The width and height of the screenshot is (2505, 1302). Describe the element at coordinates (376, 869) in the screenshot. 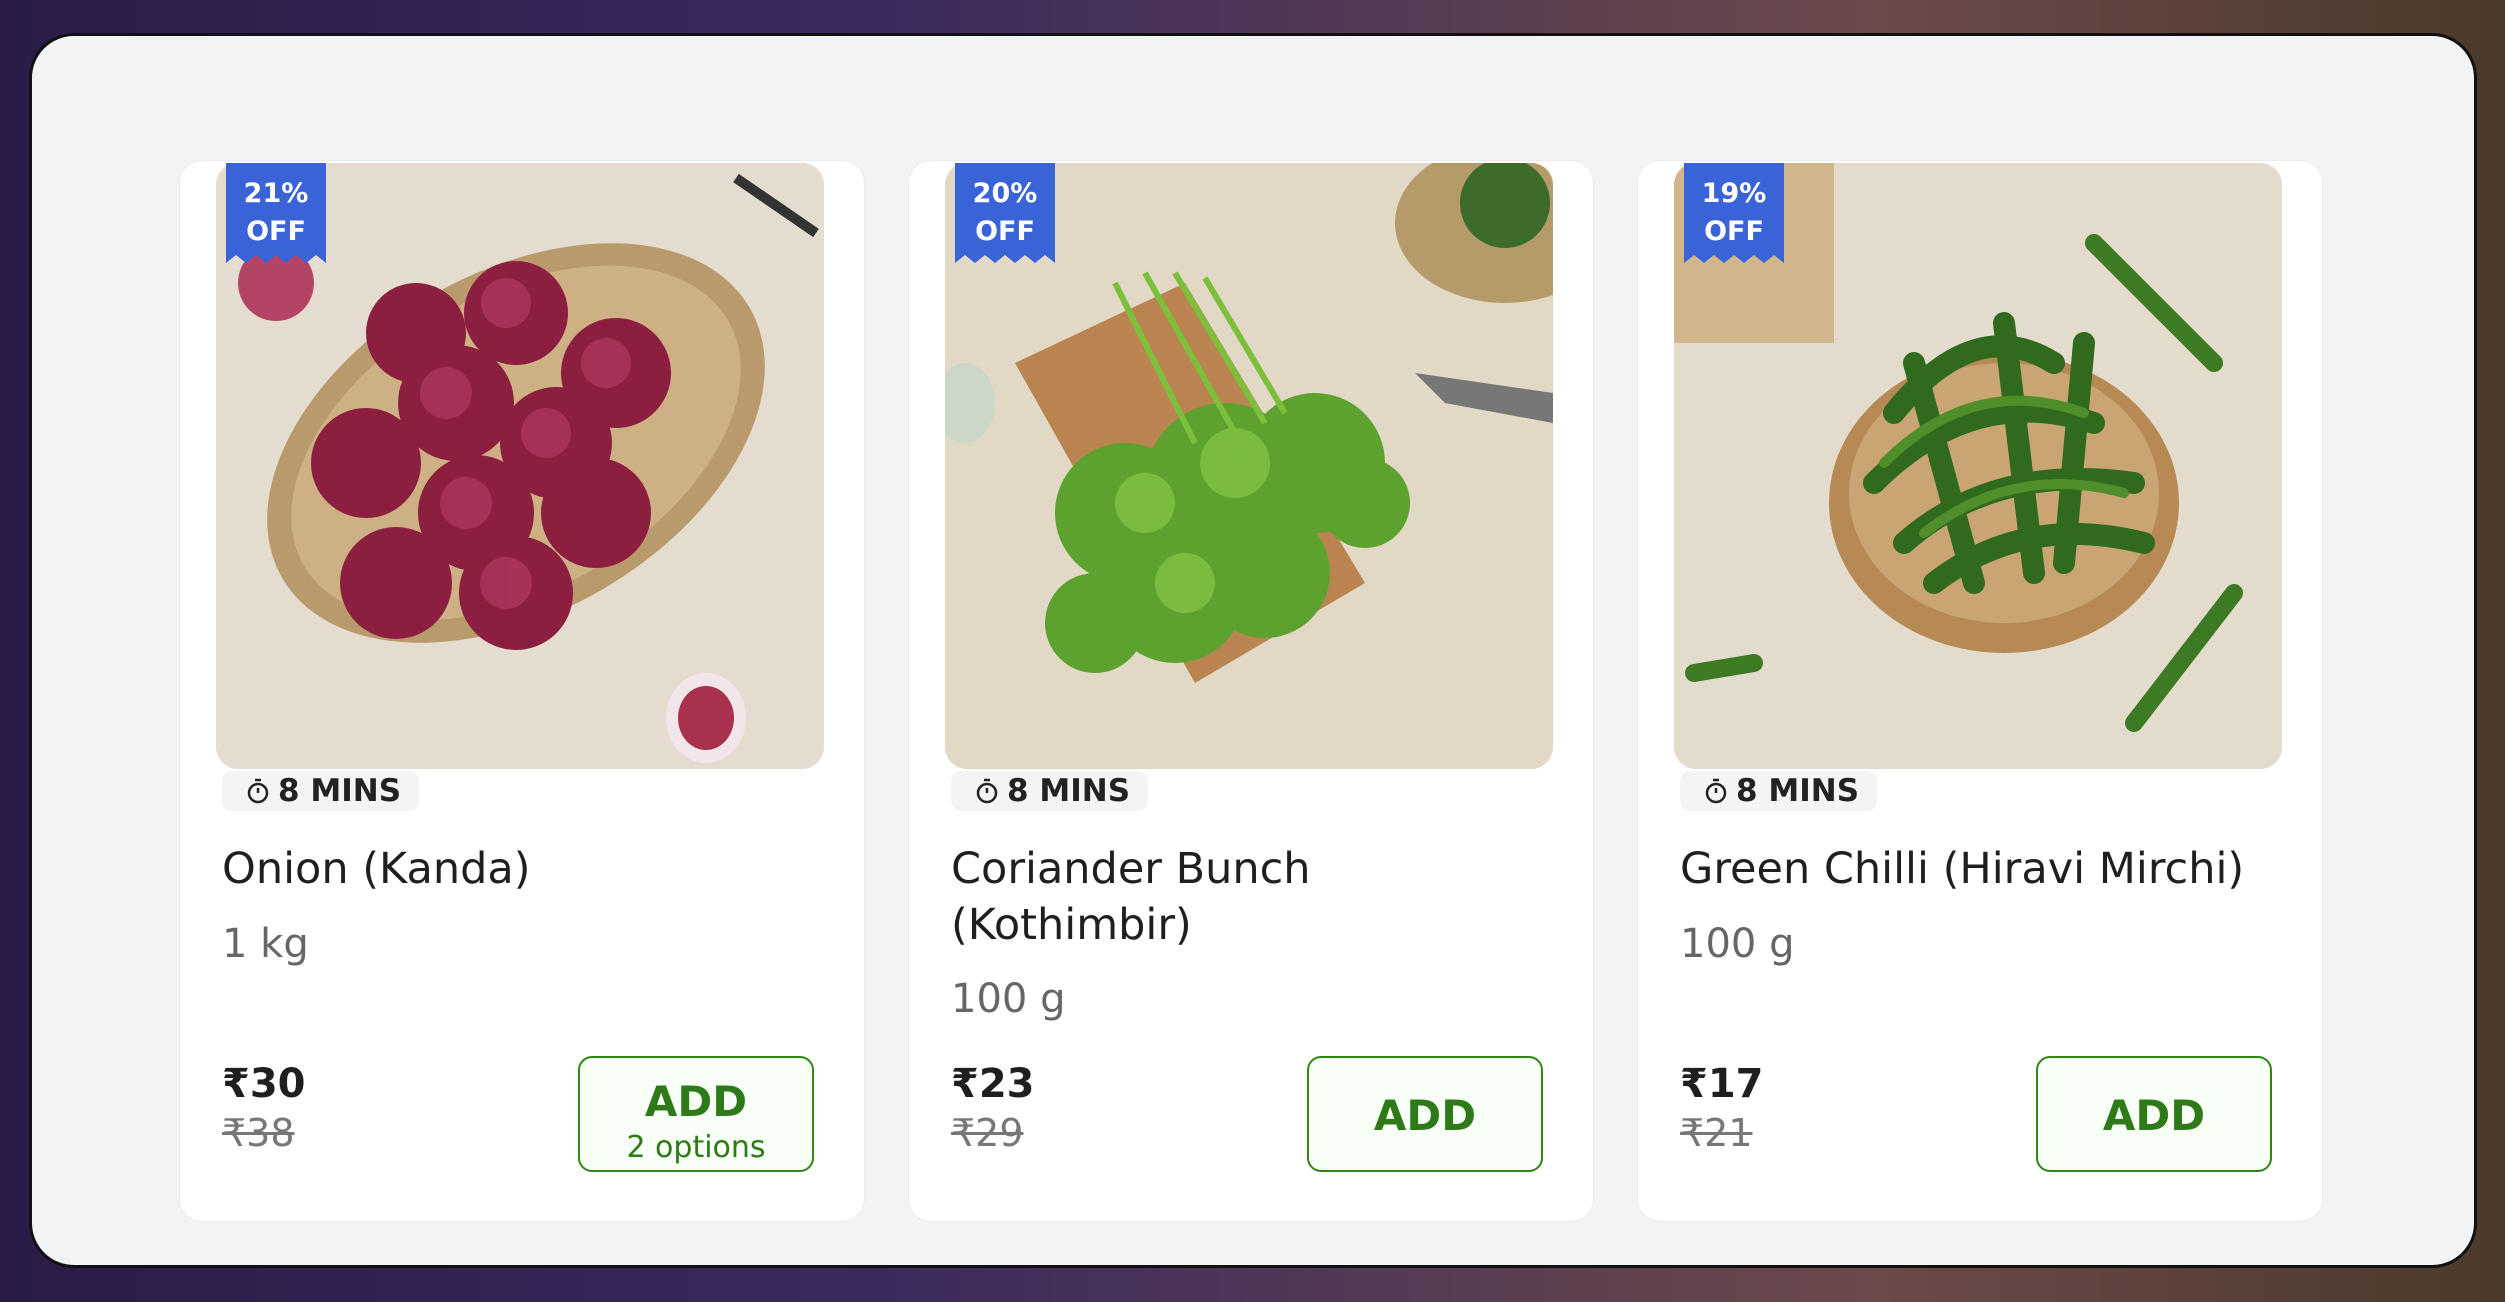

I see `product-name: Onion (Kanda)` at that location.